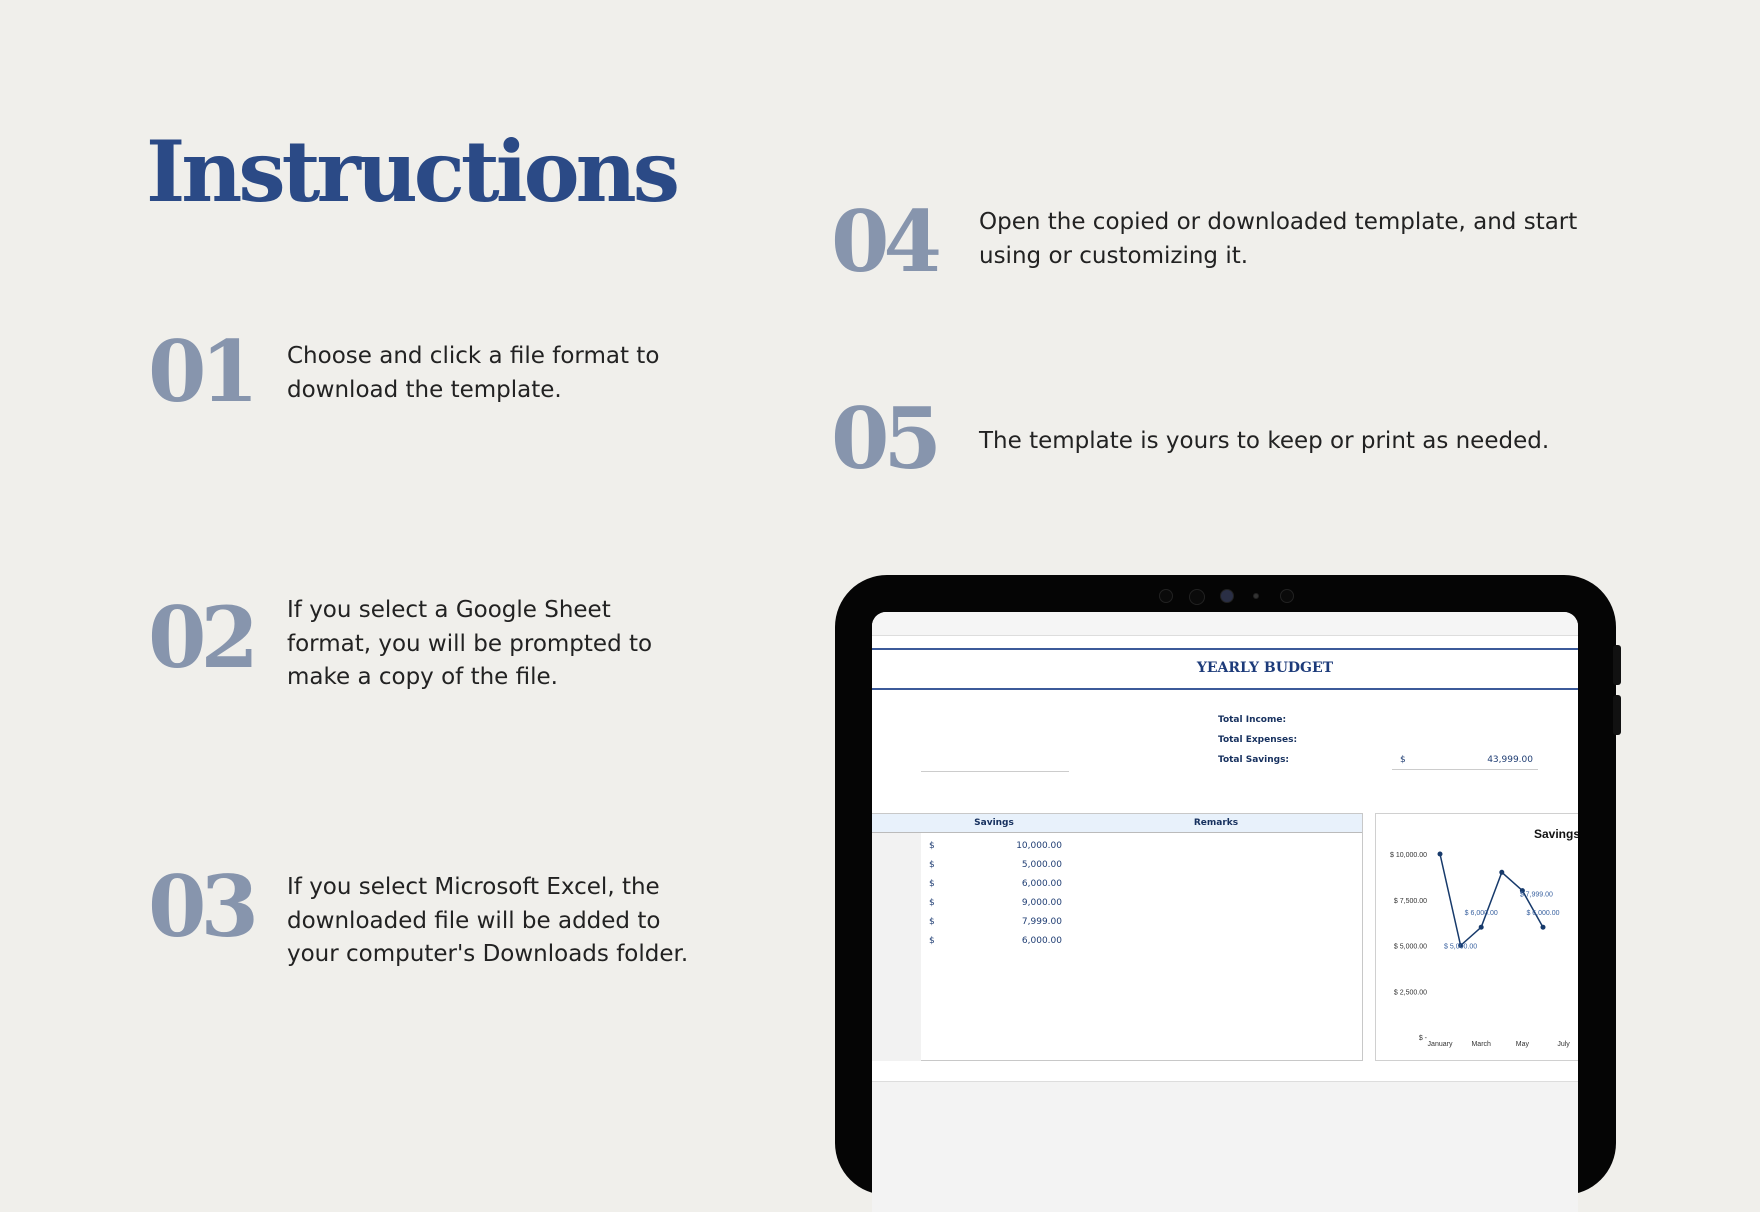 Image resolution: width=1760 pixels, height=1212 pixels. Describe the element at coordinates (1256, 596) in the screenshot. I see `sensor-icon` at that location.